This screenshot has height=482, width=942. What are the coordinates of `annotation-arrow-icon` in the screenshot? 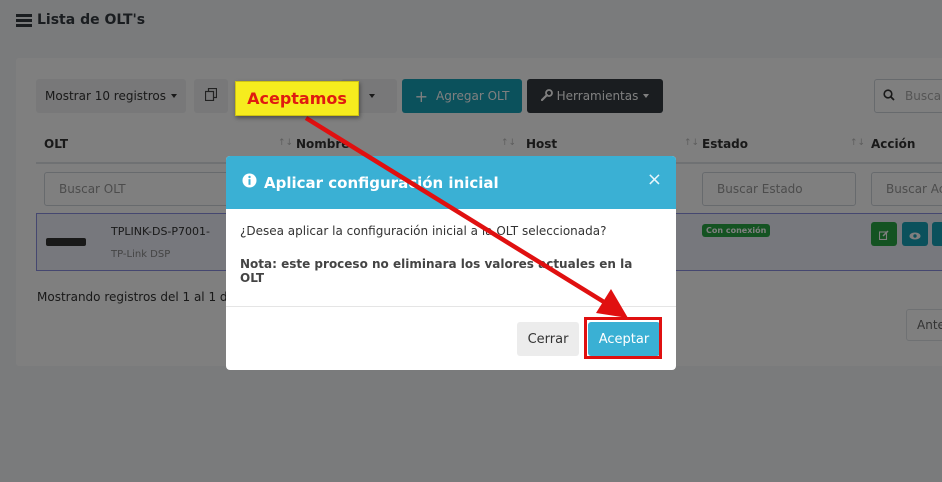 It's located at (466, 217).